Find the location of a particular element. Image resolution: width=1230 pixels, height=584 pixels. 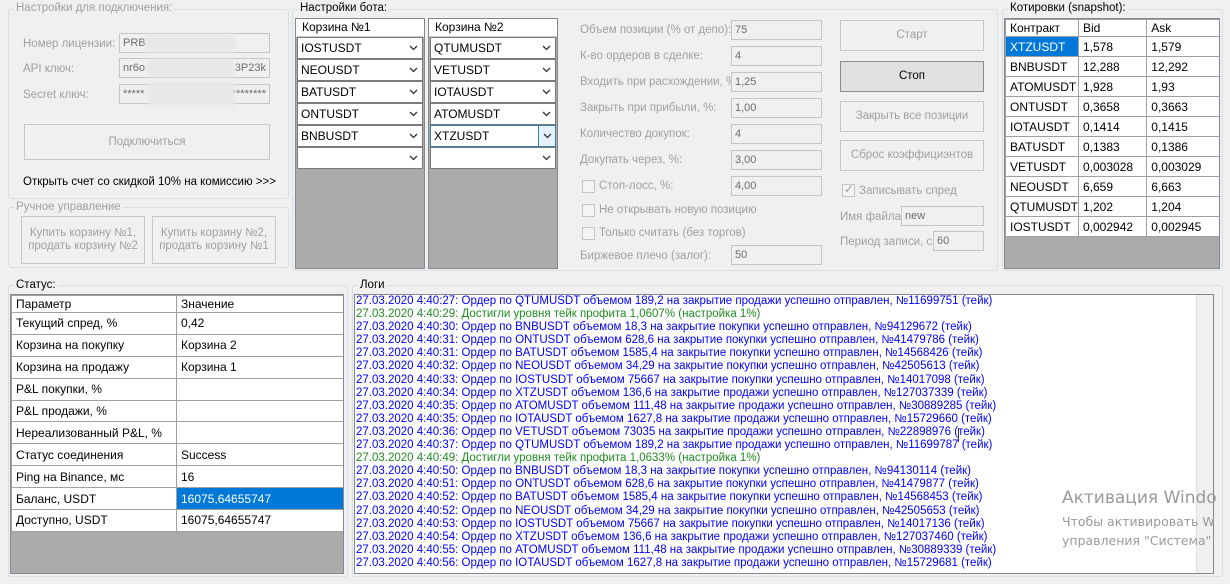

quotes-cell: 1,204 is located at coordinates (1182, 206).